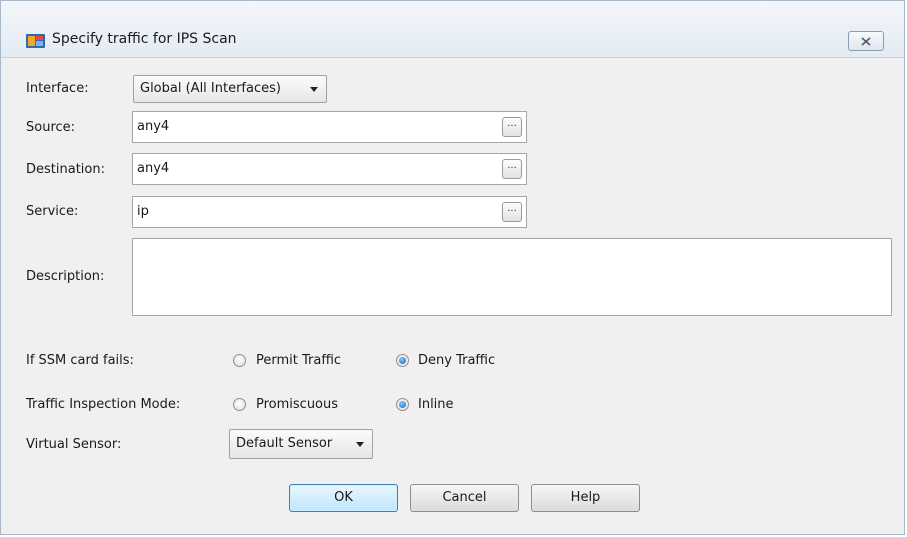 This screenshot has height=537, width=907. I want to click on service-input: ip, so click(329, 212).